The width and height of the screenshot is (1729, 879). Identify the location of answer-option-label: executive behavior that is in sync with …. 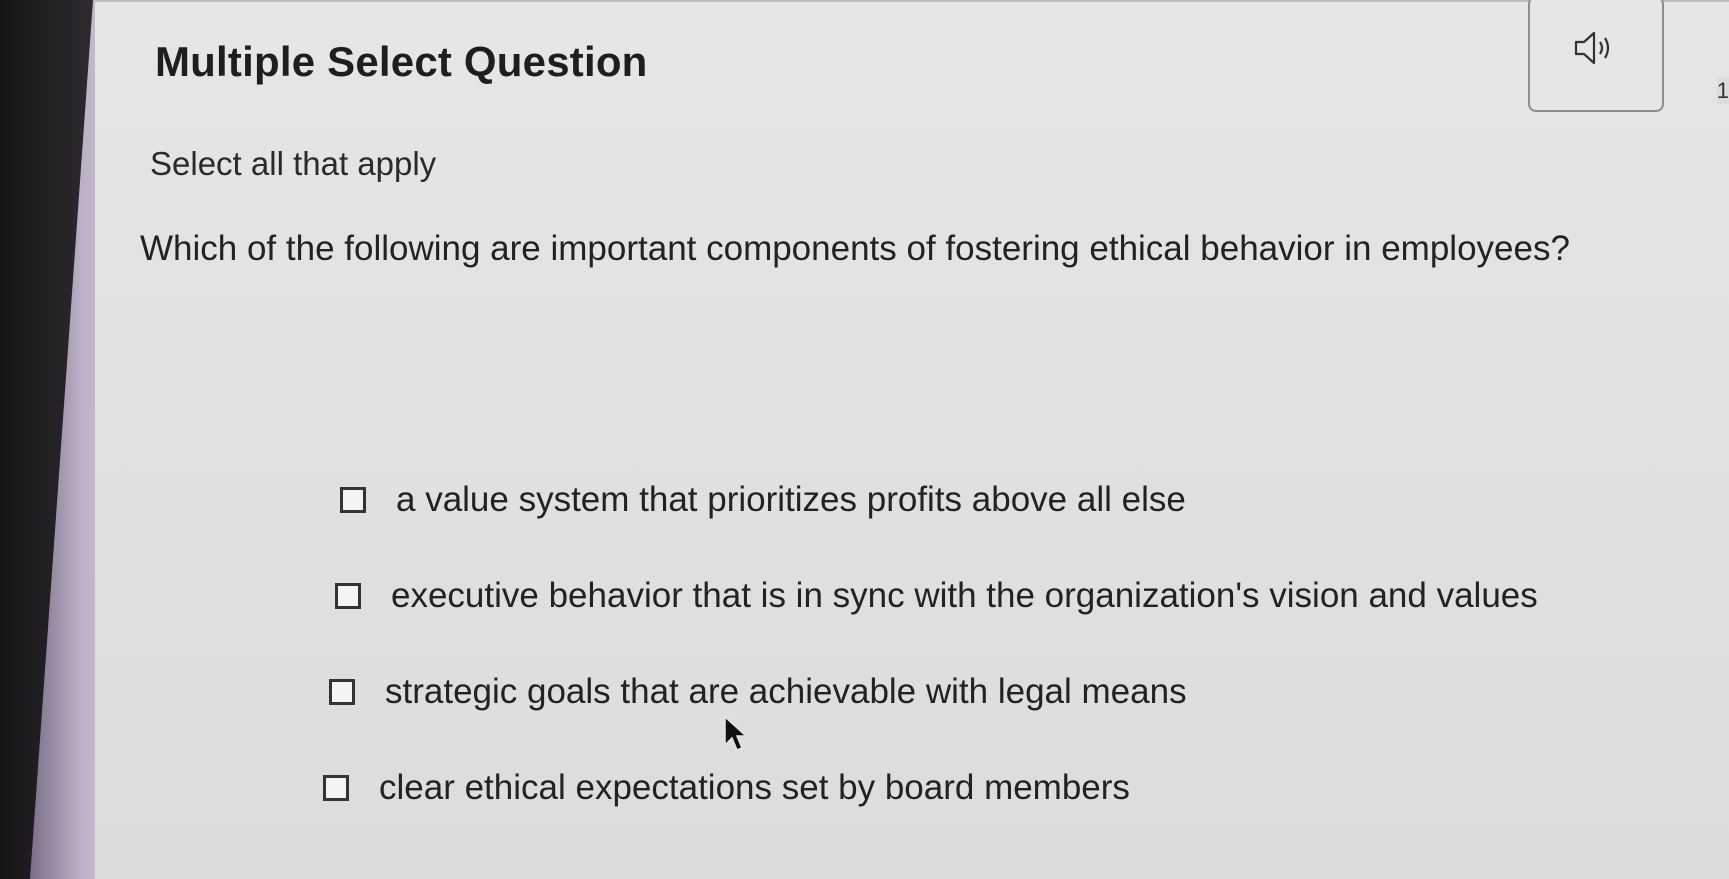
(964, 595).